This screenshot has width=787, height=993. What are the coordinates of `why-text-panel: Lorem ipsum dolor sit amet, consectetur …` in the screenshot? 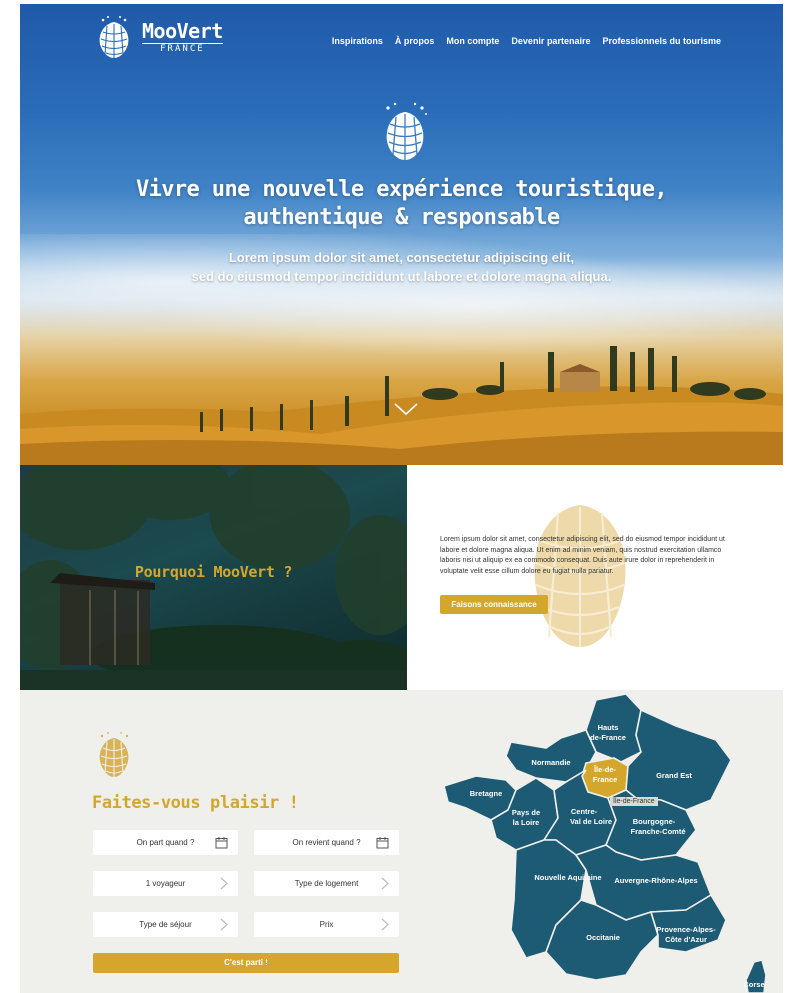 It's located at (595, 577).